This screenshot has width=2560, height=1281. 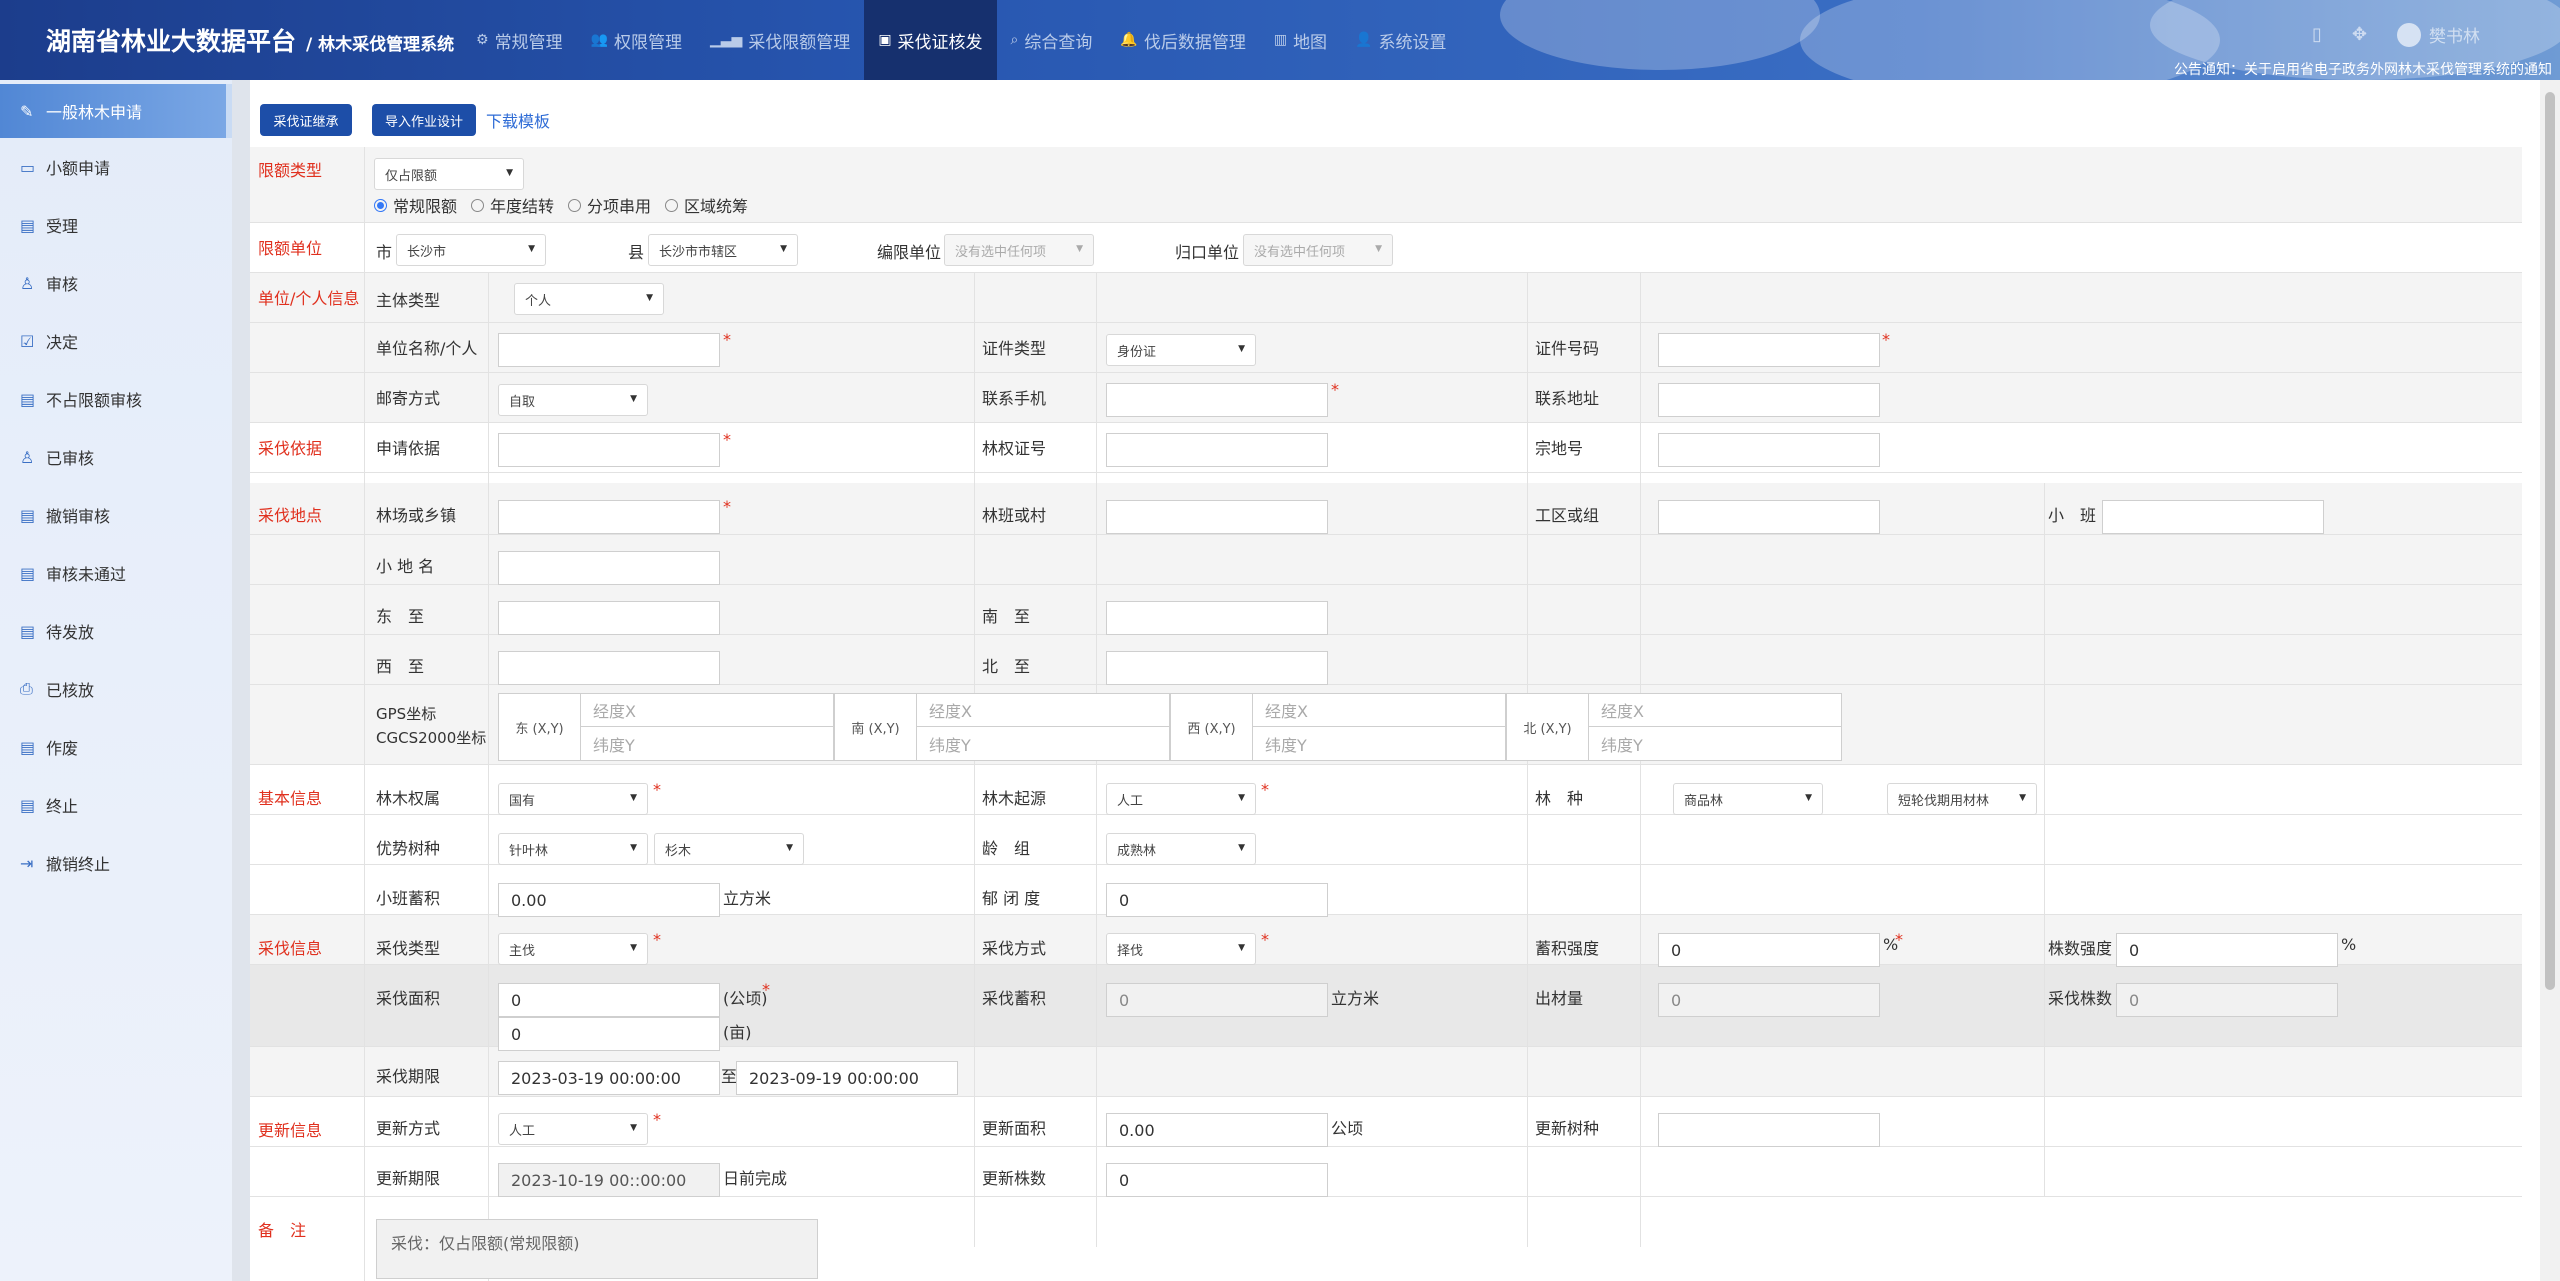 I want to click on quota-type-select: 仅占限额 ▼, so click(x=449, y=174).